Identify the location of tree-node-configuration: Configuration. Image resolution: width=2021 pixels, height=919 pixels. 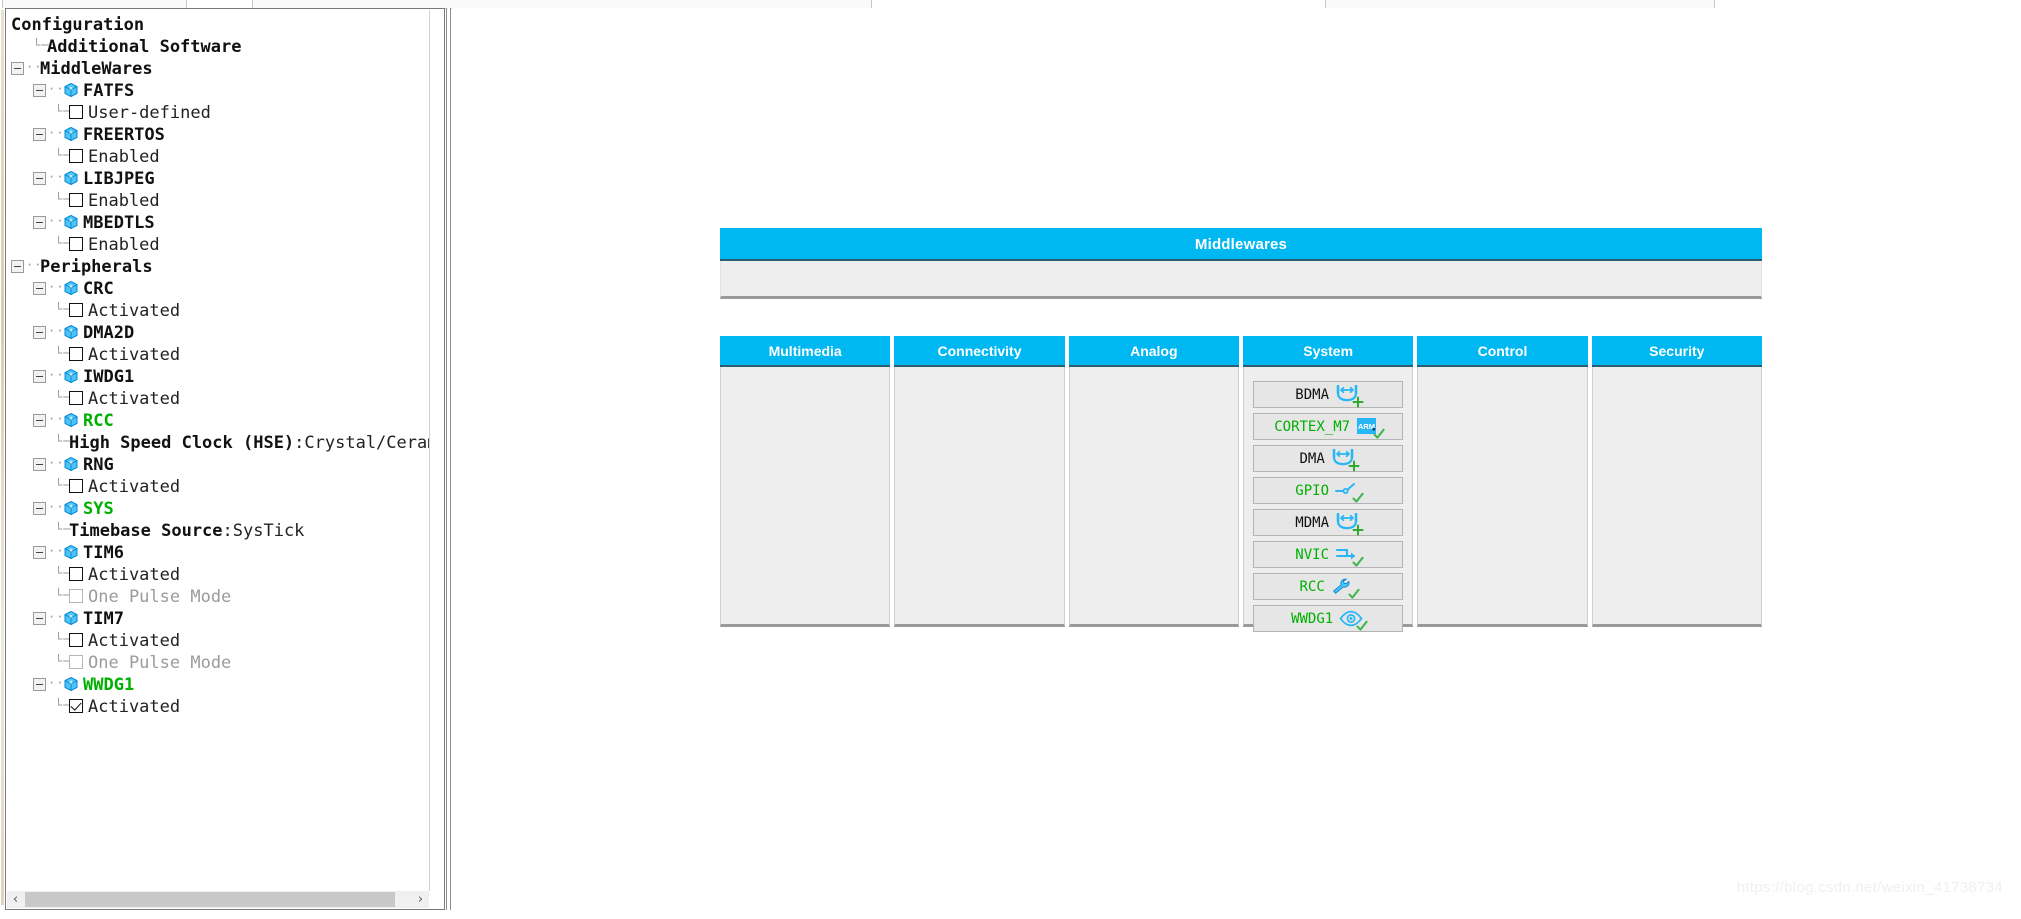
(218, 25).